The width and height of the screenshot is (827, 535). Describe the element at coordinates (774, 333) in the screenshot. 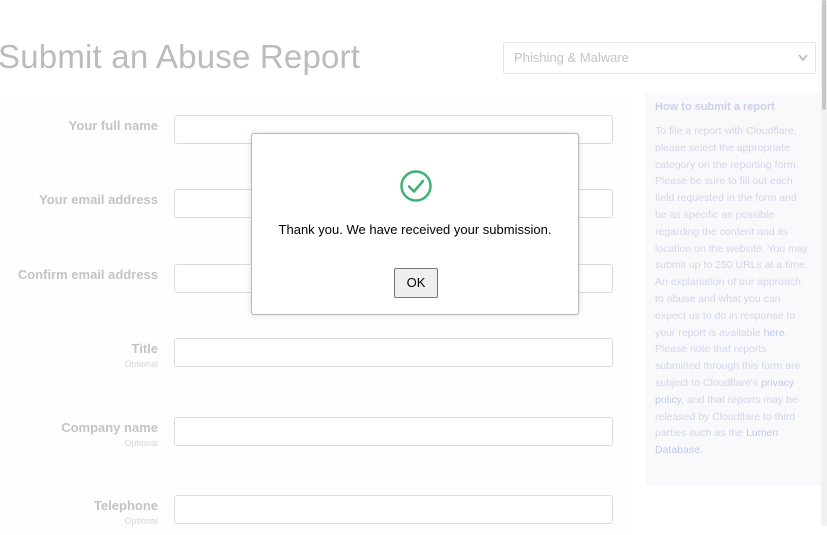

I see `help-link-here: here` at that location.